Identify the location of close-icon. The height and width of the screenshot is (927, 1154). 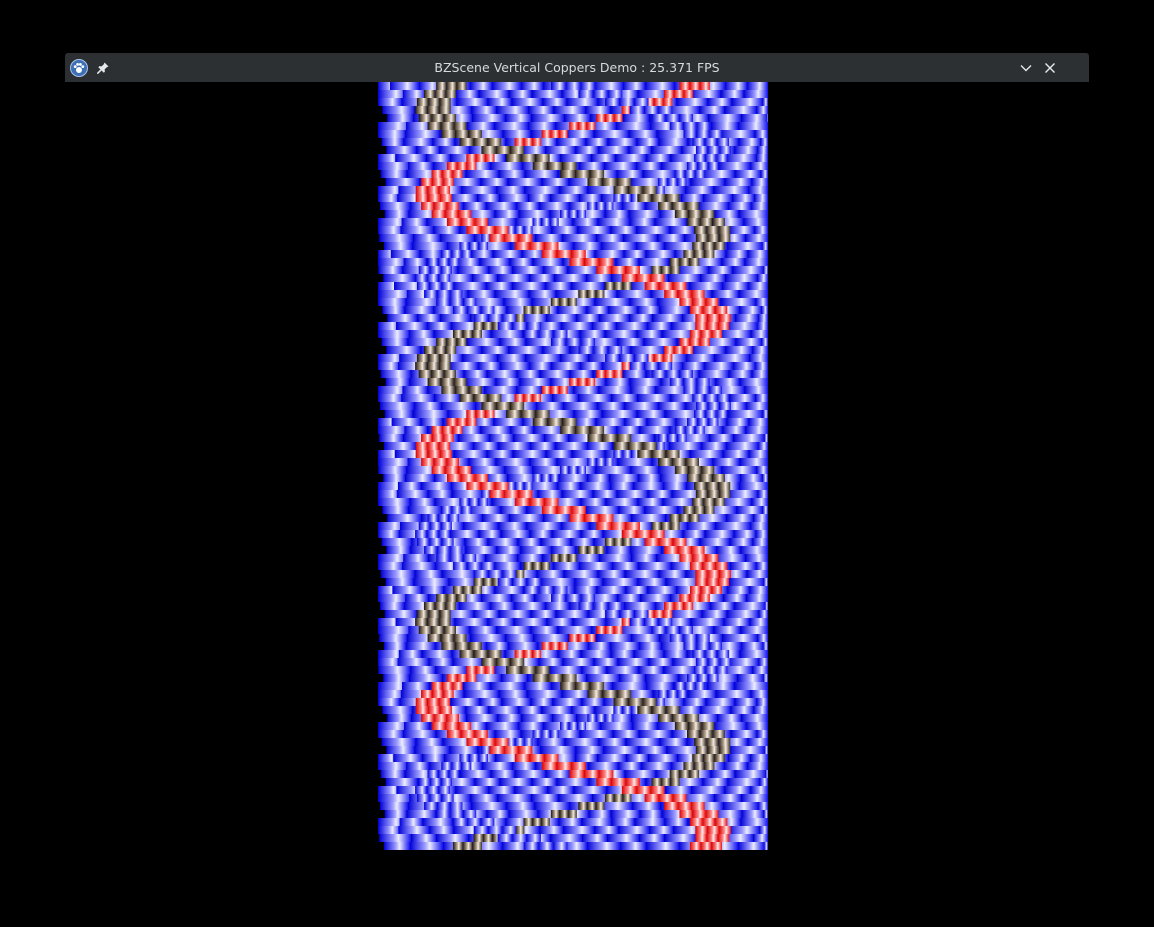
(1050, 68).